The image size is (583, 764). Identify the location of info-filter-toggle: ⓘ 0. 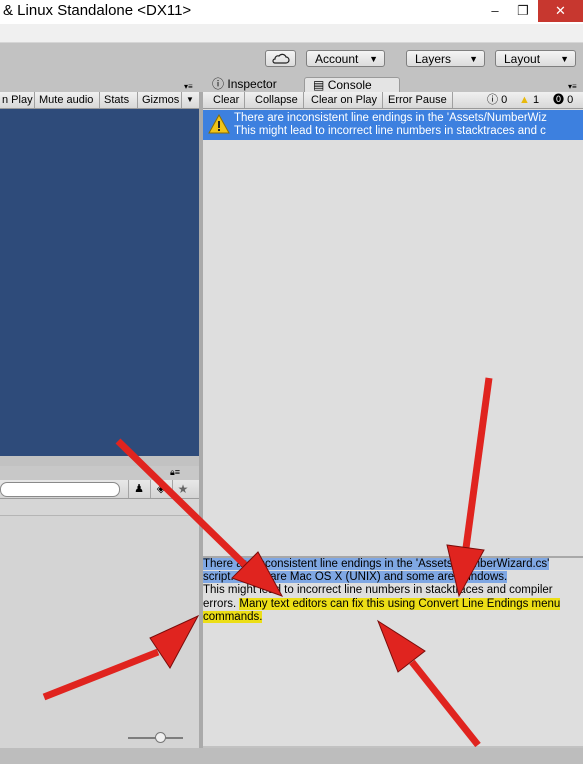
(497, 100).